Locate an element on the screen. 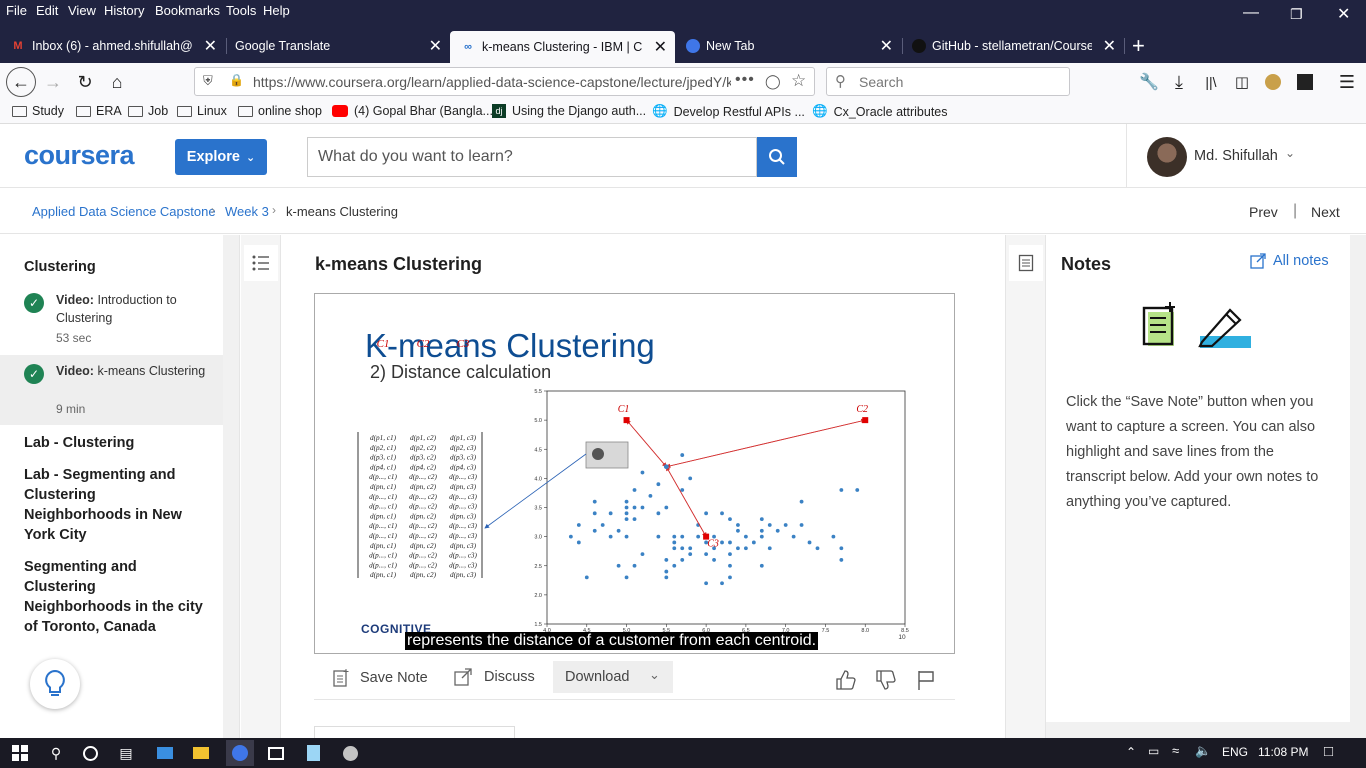 Image resolution: width=1366 pixels, height=768 pixels. tab-new: New Tab ✕ is located at coordinates (788, 45).